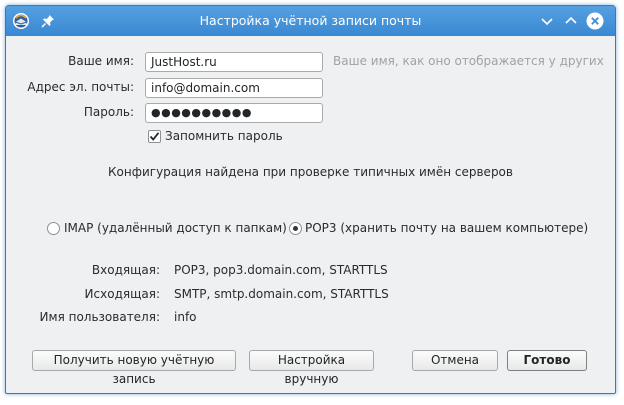  Describe the element at coordinates (311, 368) in the screenshot. I see `manual-config-button: Настройка вручную` at that location.